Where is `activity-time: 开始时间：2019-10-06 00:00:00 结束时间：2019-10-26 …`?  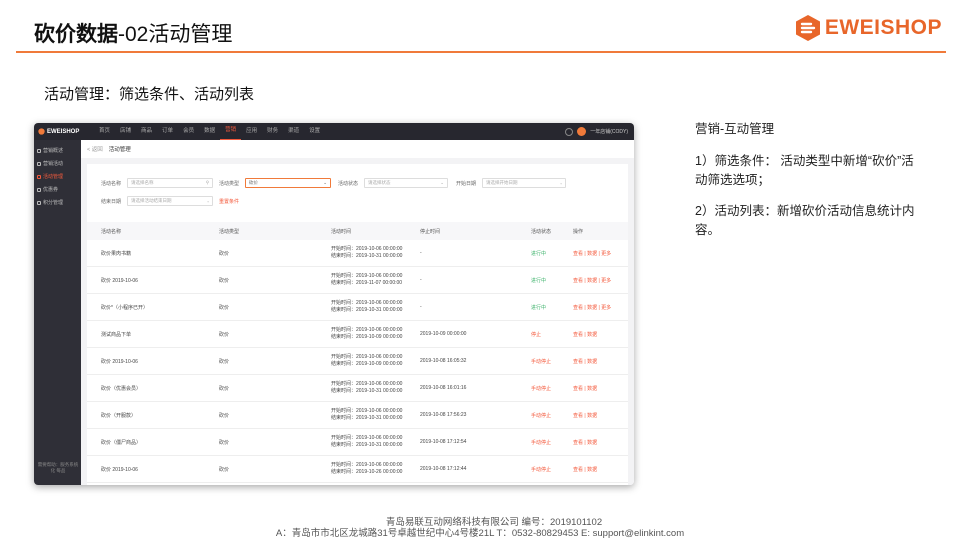
activity-time: 开始时间：2019-10-06 00:00:00 结束时间：2019-10-26 … is located at coordinates (366, 469).